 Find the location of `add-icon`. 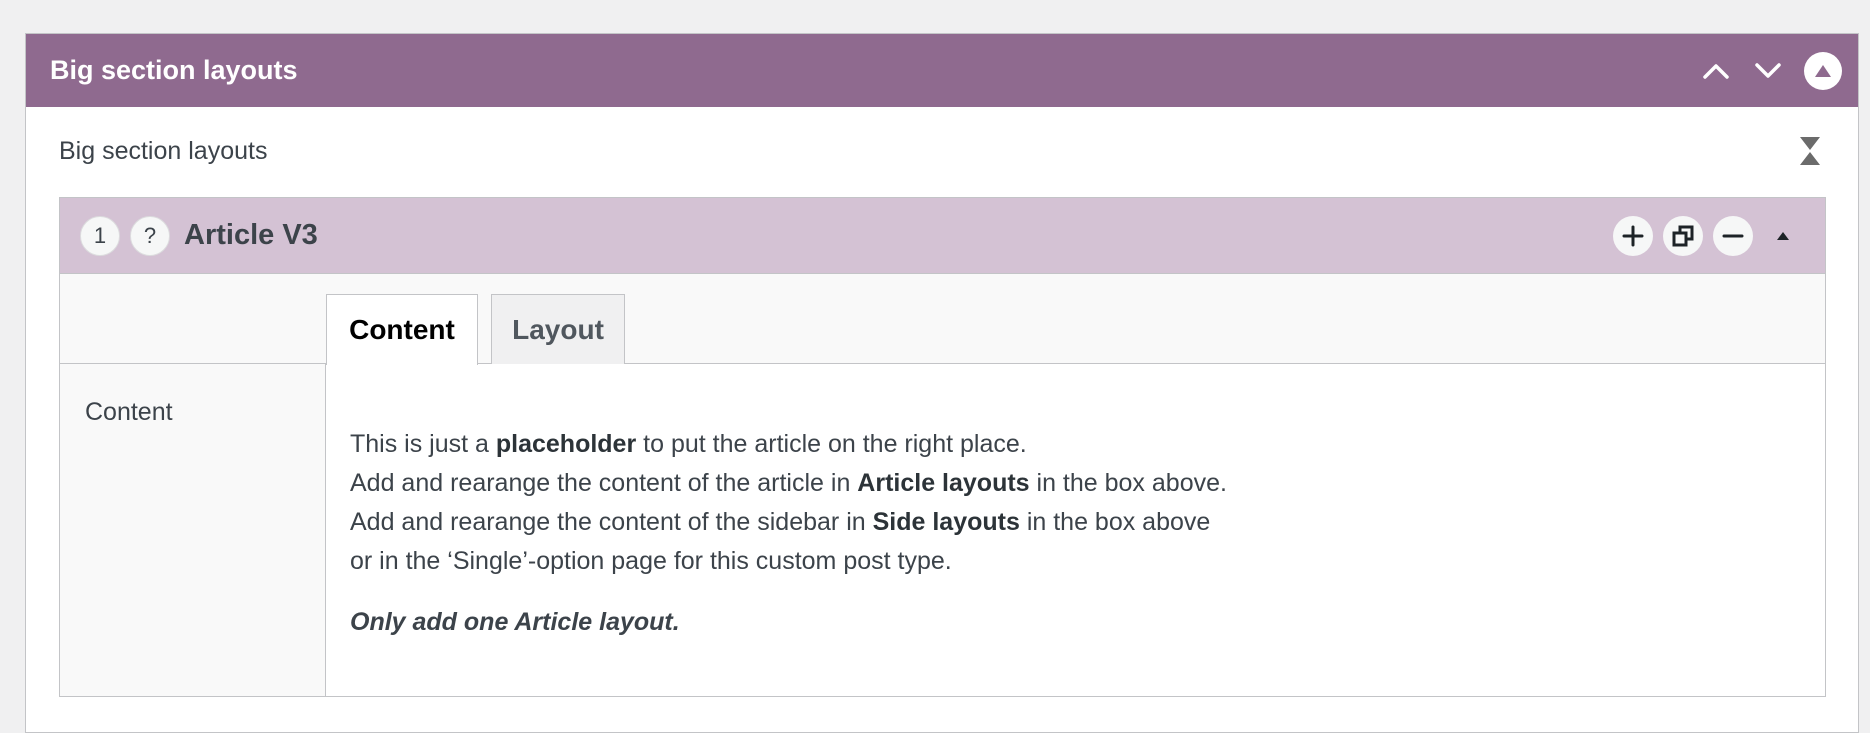

add-icon is located at coordinates (1633, 235).